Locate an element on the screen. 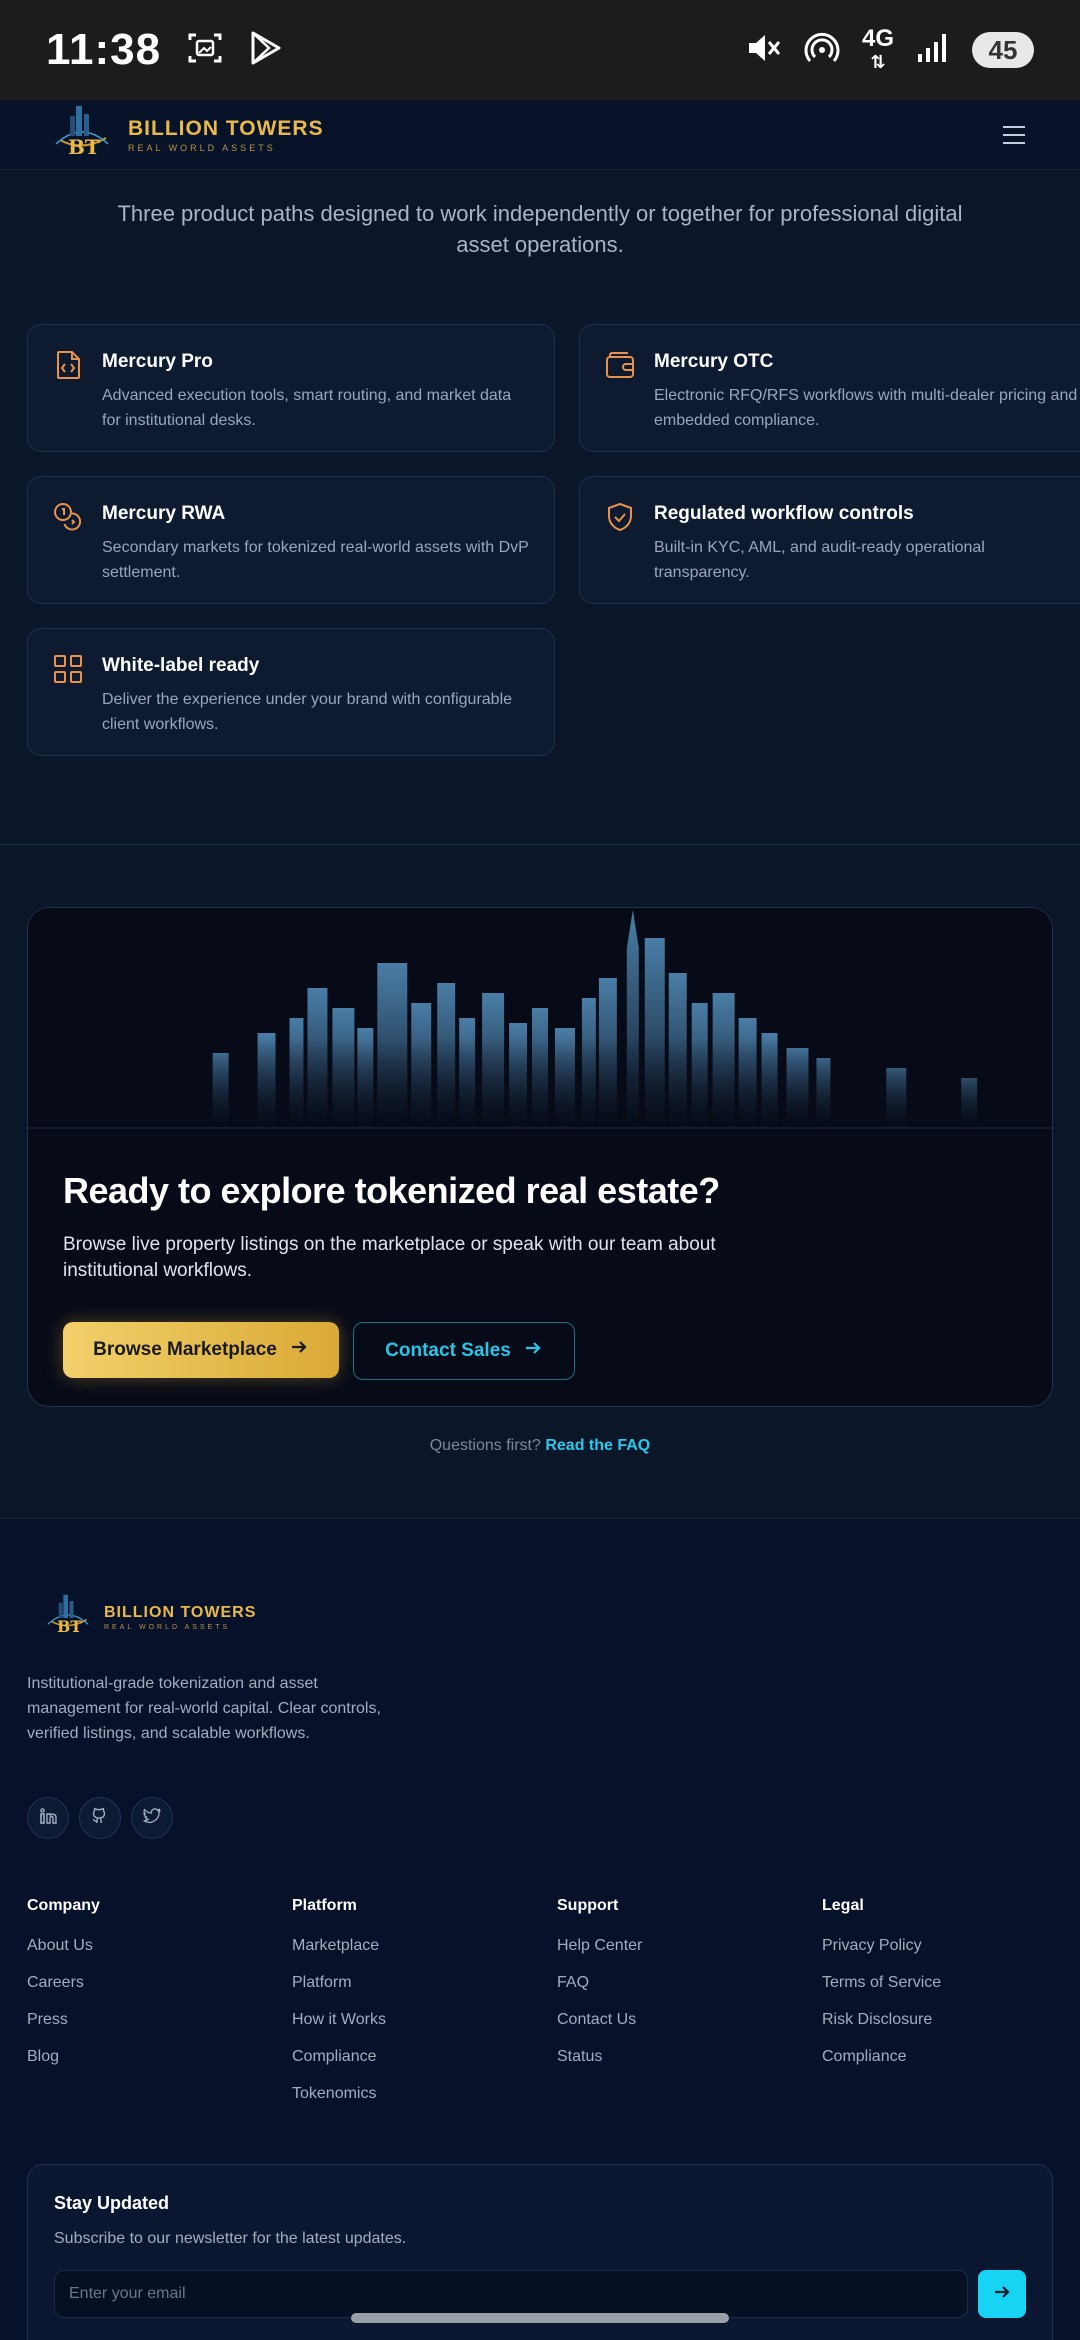 Image resolution: width=1080 pixels, height=2340 pixels. card-title: White-label ready is located at coordinates (181, 665).